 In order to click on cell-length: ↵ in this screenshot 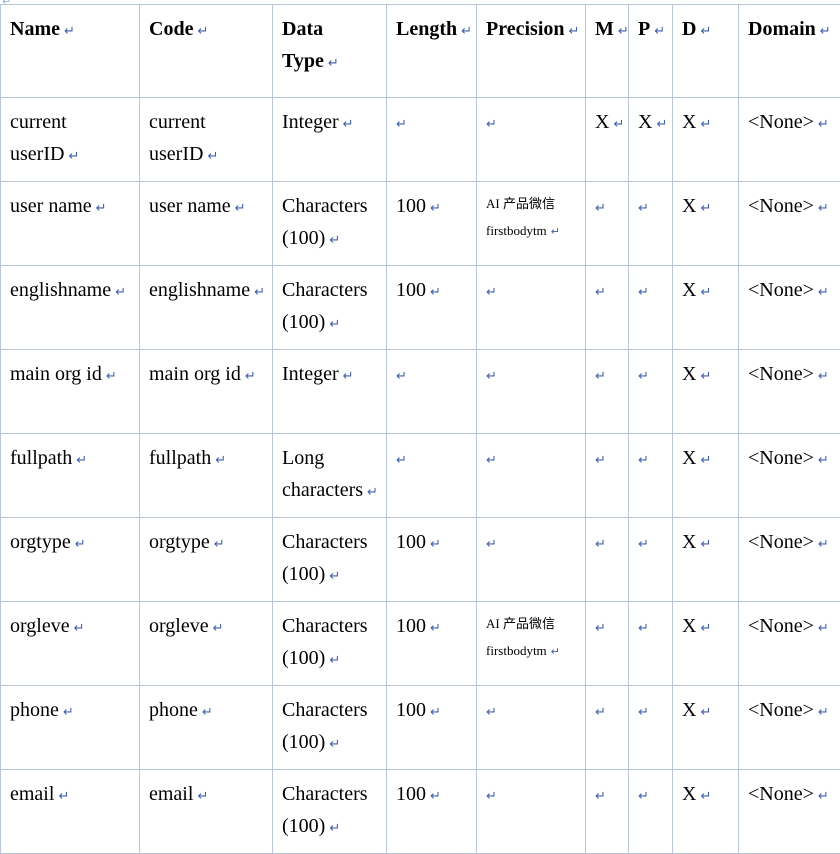, I will do `click(432, 476)`.